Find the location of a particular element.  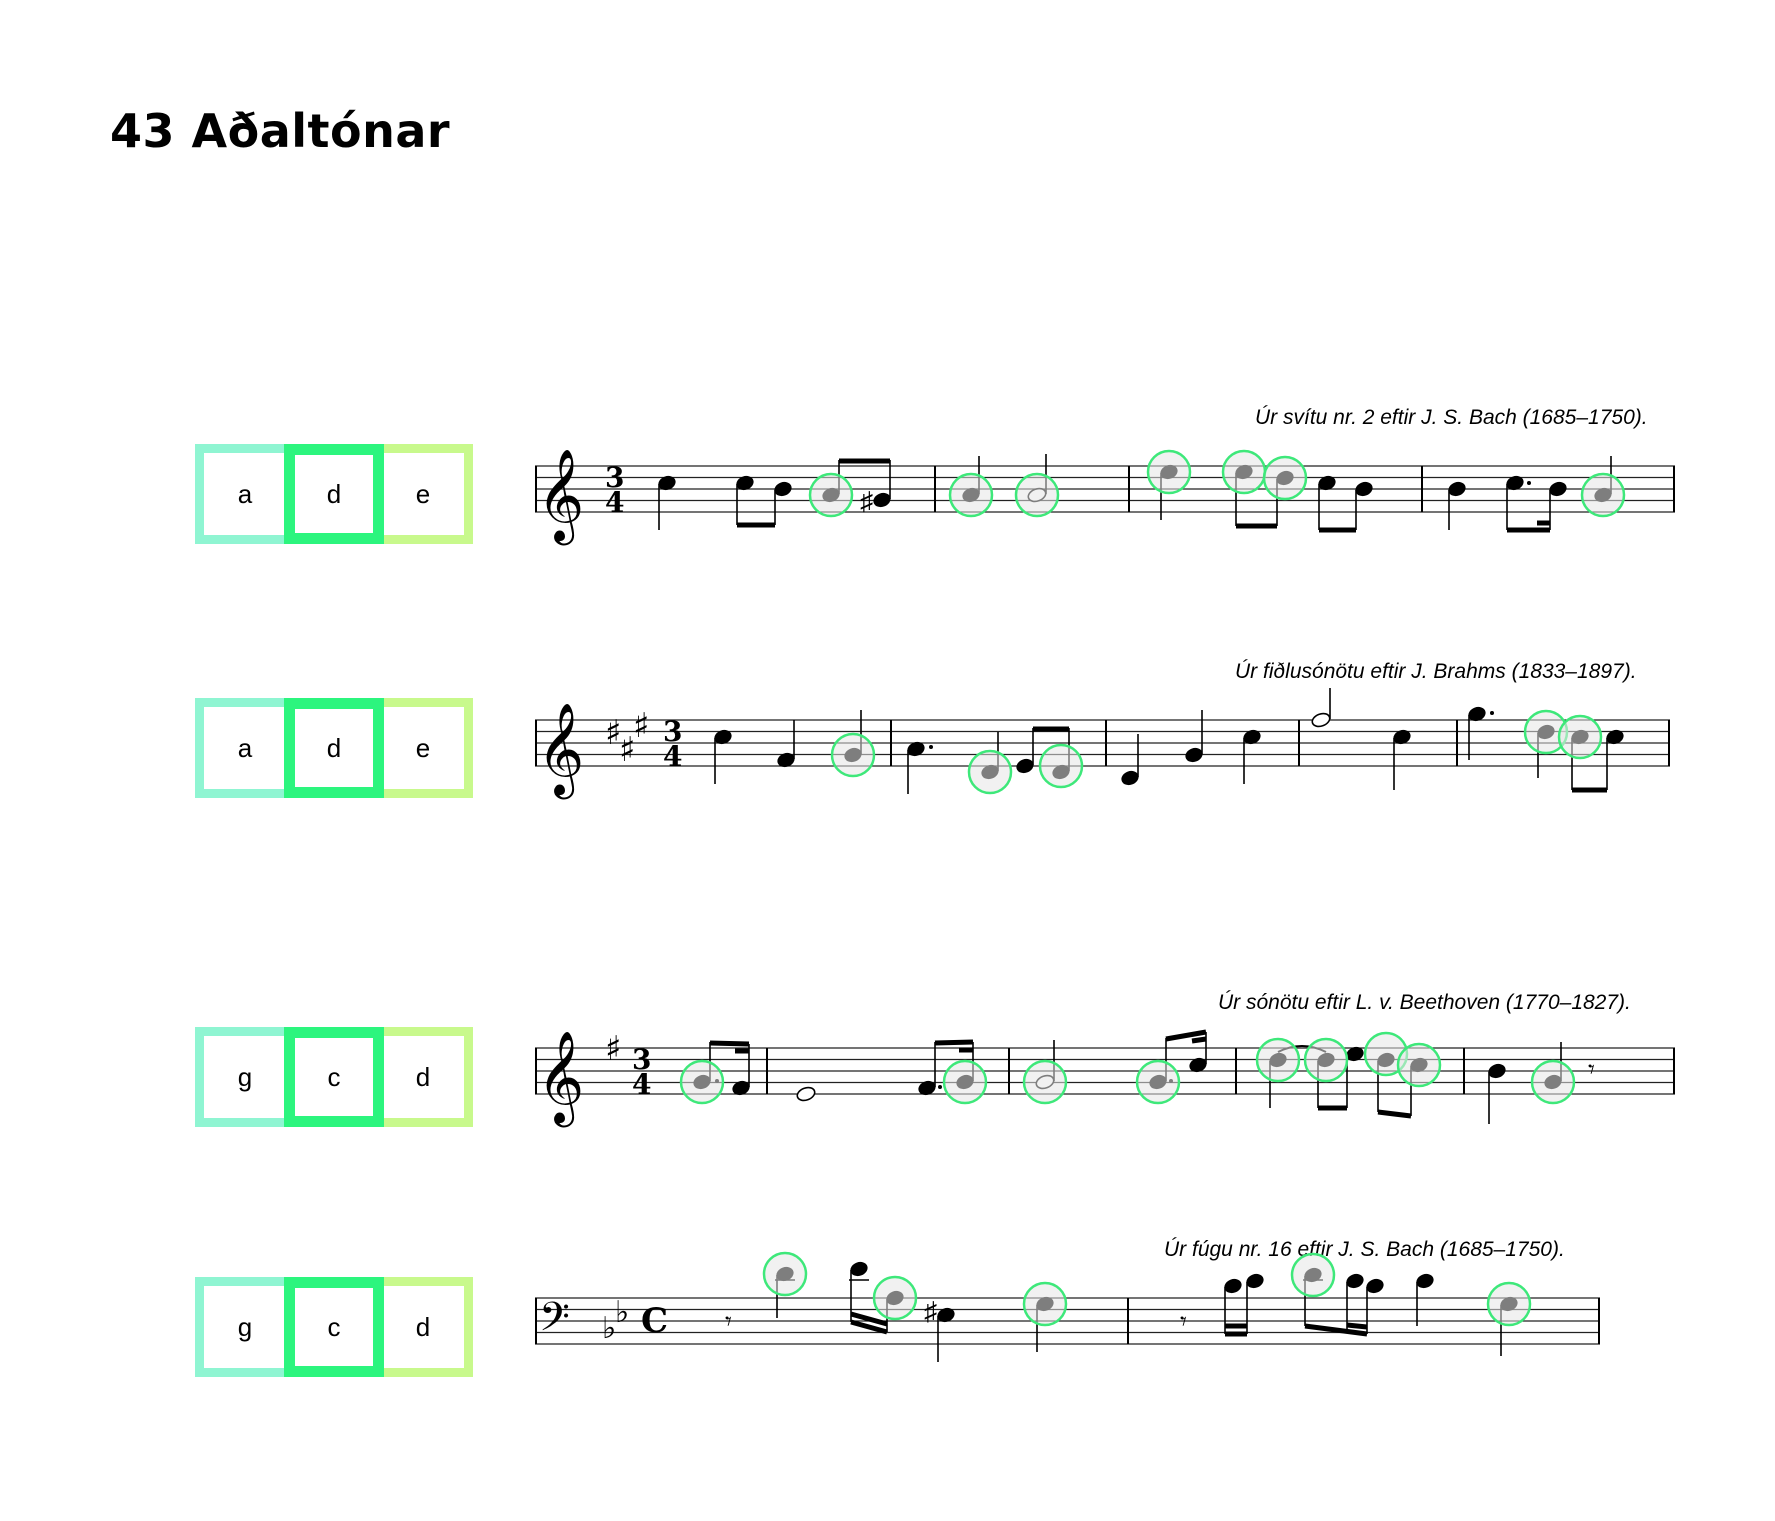

example-2-staff: 𝄞 ♯ ♯ ♯ 3 4 is located at coordinates (1102, 743).